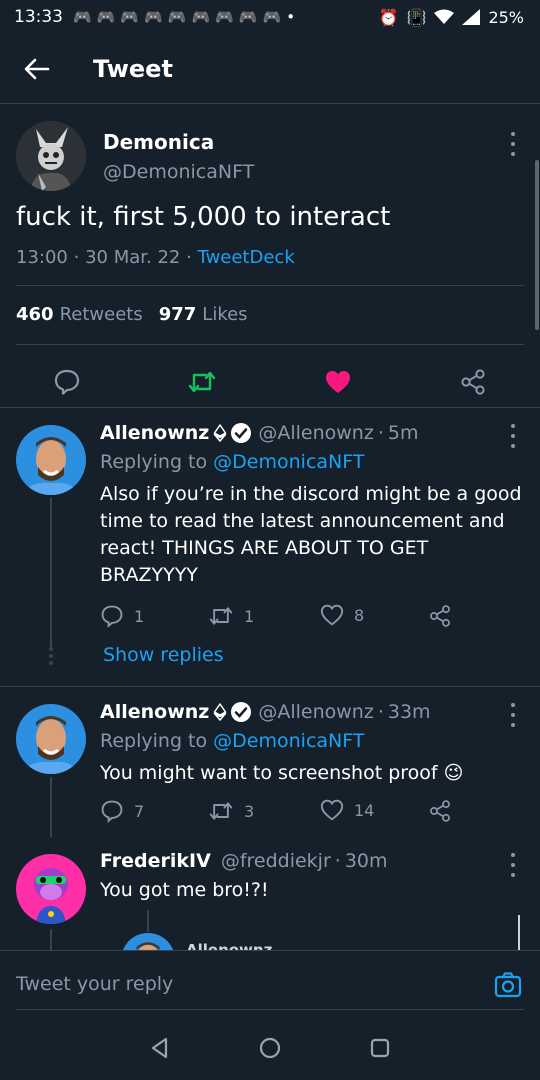 This screenshot has height=1080, width=540. Describe the element at coordinates (338, 382) in the screenshot. I see `like-button` at that location.